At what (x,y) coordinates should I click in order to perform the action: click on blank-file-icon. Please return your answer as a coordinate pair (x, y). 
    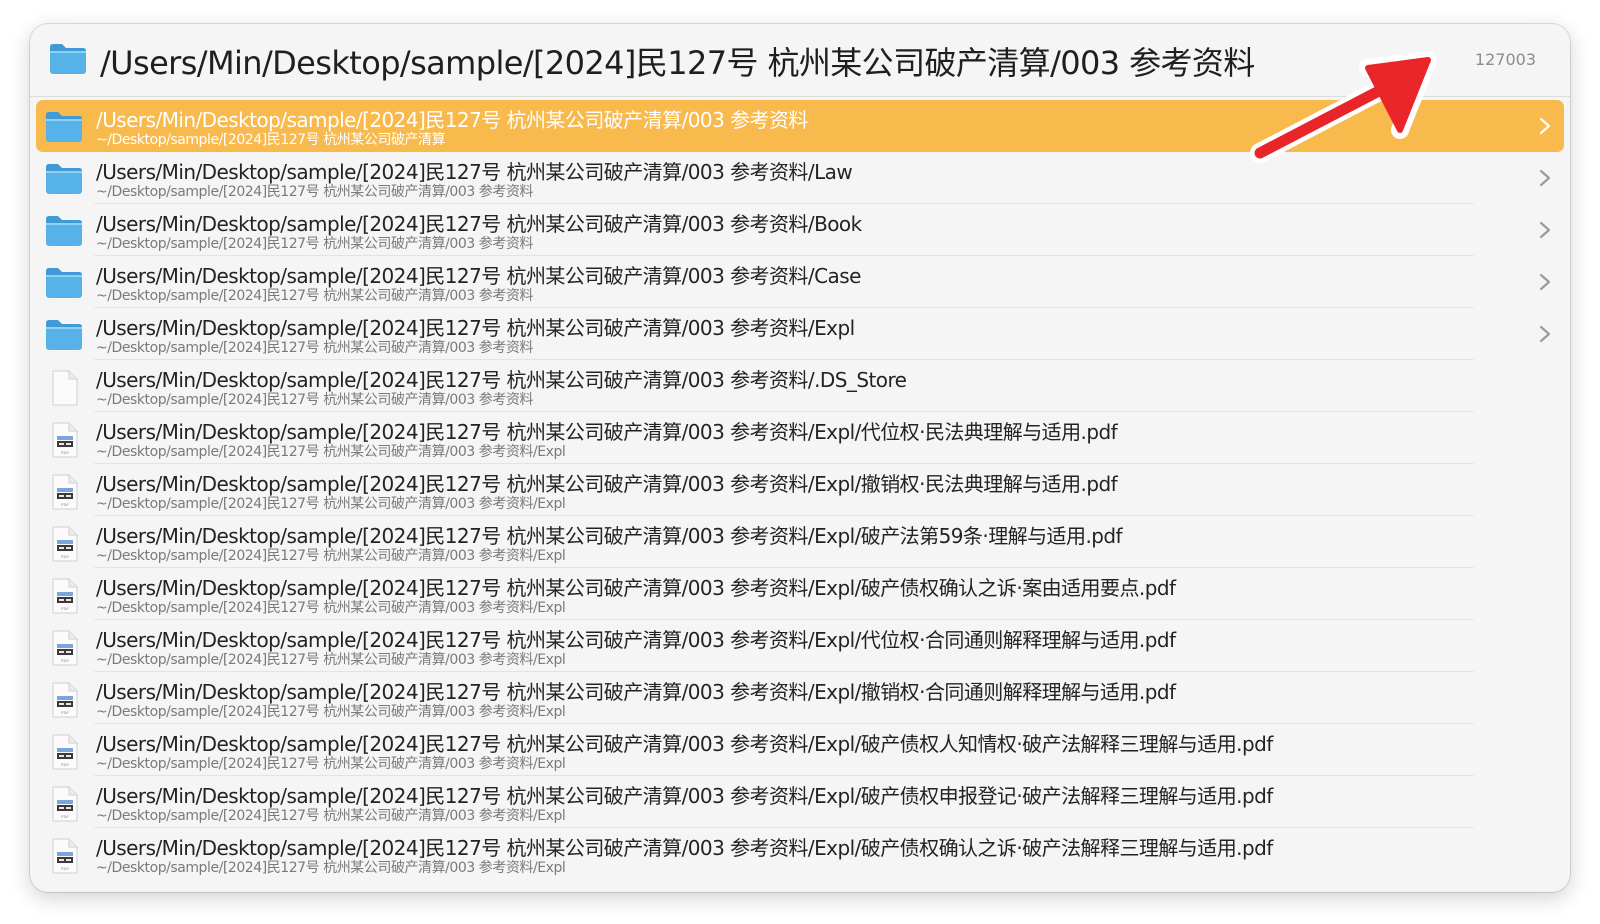
    Looking at the image, I should click on (64, 390).